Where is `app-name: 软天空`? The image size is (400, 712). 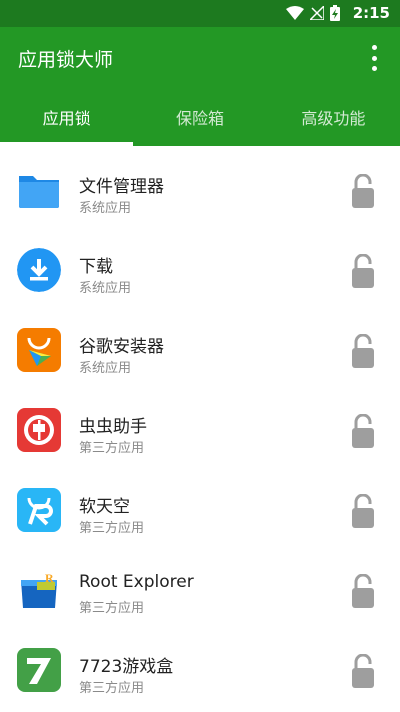 app-name: 软天空 is located at coordinates (104, 507).